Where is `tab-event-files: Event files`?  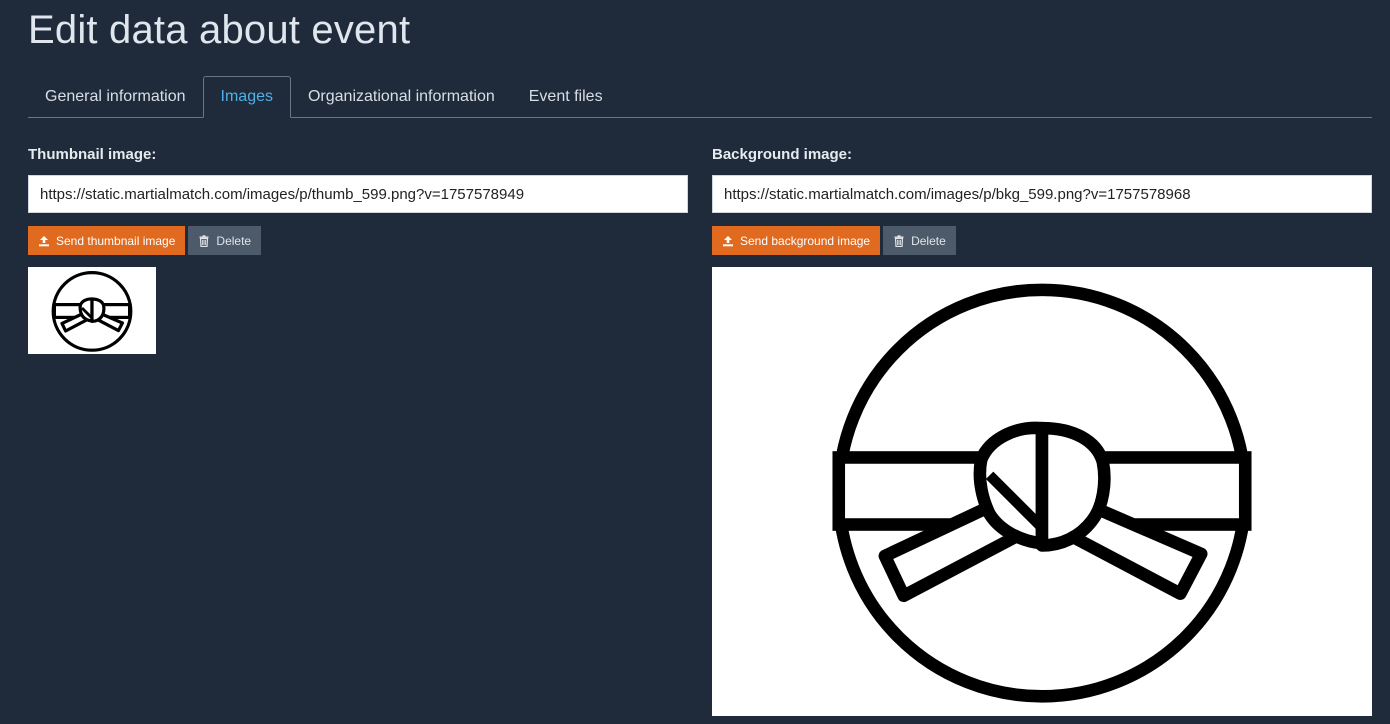 tab-event-files: Event files is located at coordinates (566, 97).